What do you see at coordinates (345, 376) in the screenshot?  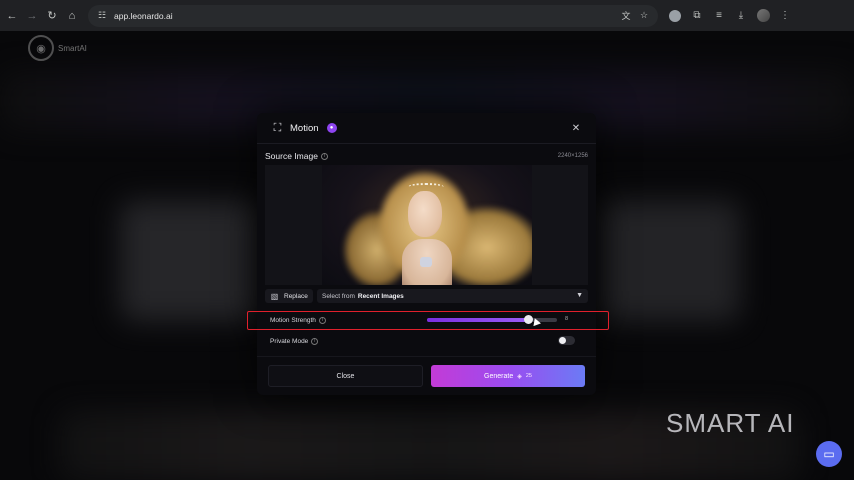 I see `close-button: Close` at bounding box center [345, 376].